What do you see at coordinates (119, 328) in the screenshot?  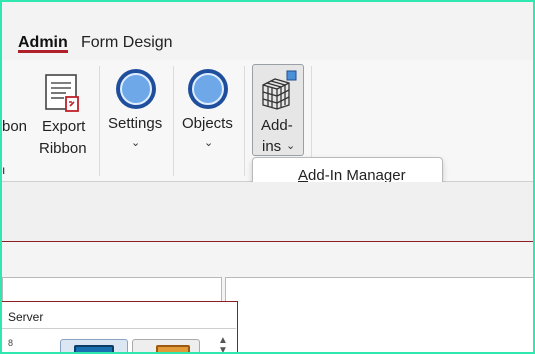 I see `dialog-divider` at bounding box center [119, 328].